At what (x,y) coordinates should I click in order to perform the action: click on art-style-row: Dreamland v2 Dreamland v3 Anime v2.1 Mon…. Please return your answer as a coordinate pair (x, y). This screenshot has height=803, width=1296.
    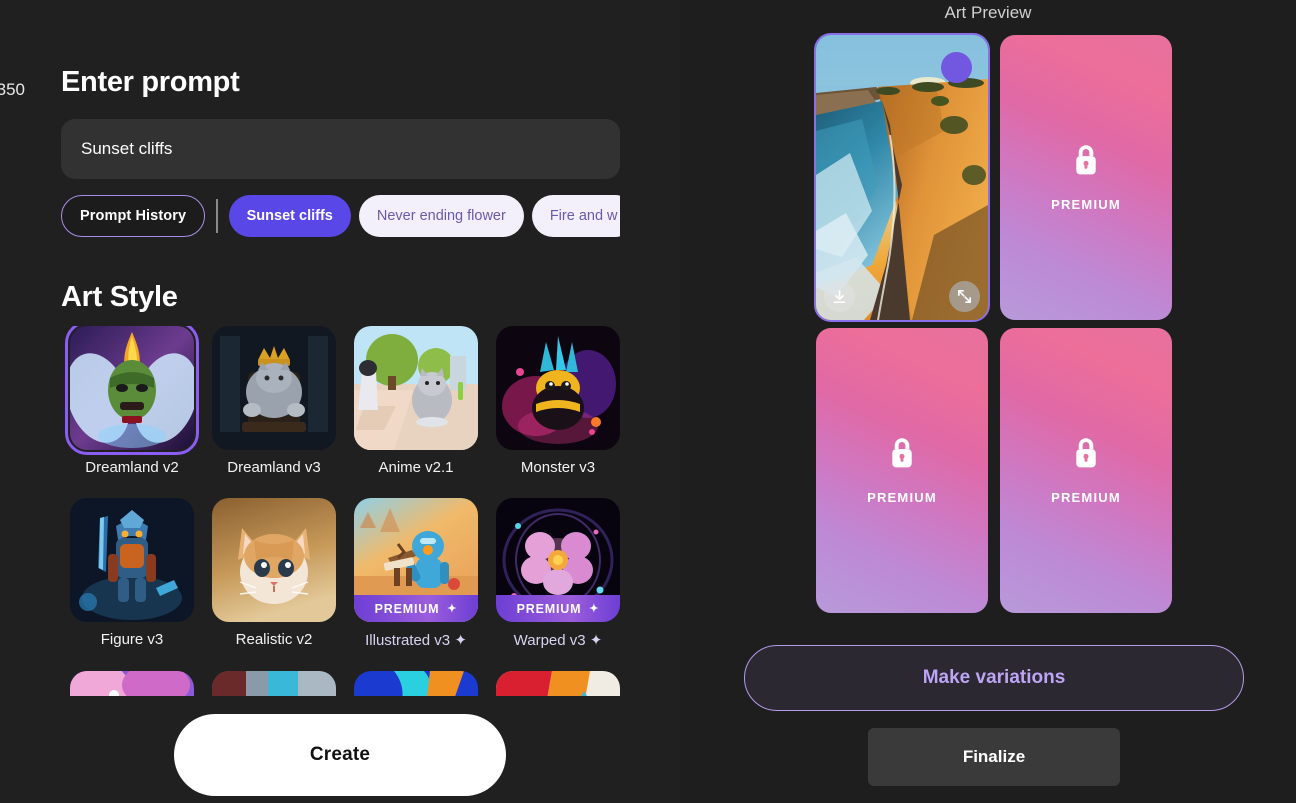
    Looking at the image, I should click on (344, 401).